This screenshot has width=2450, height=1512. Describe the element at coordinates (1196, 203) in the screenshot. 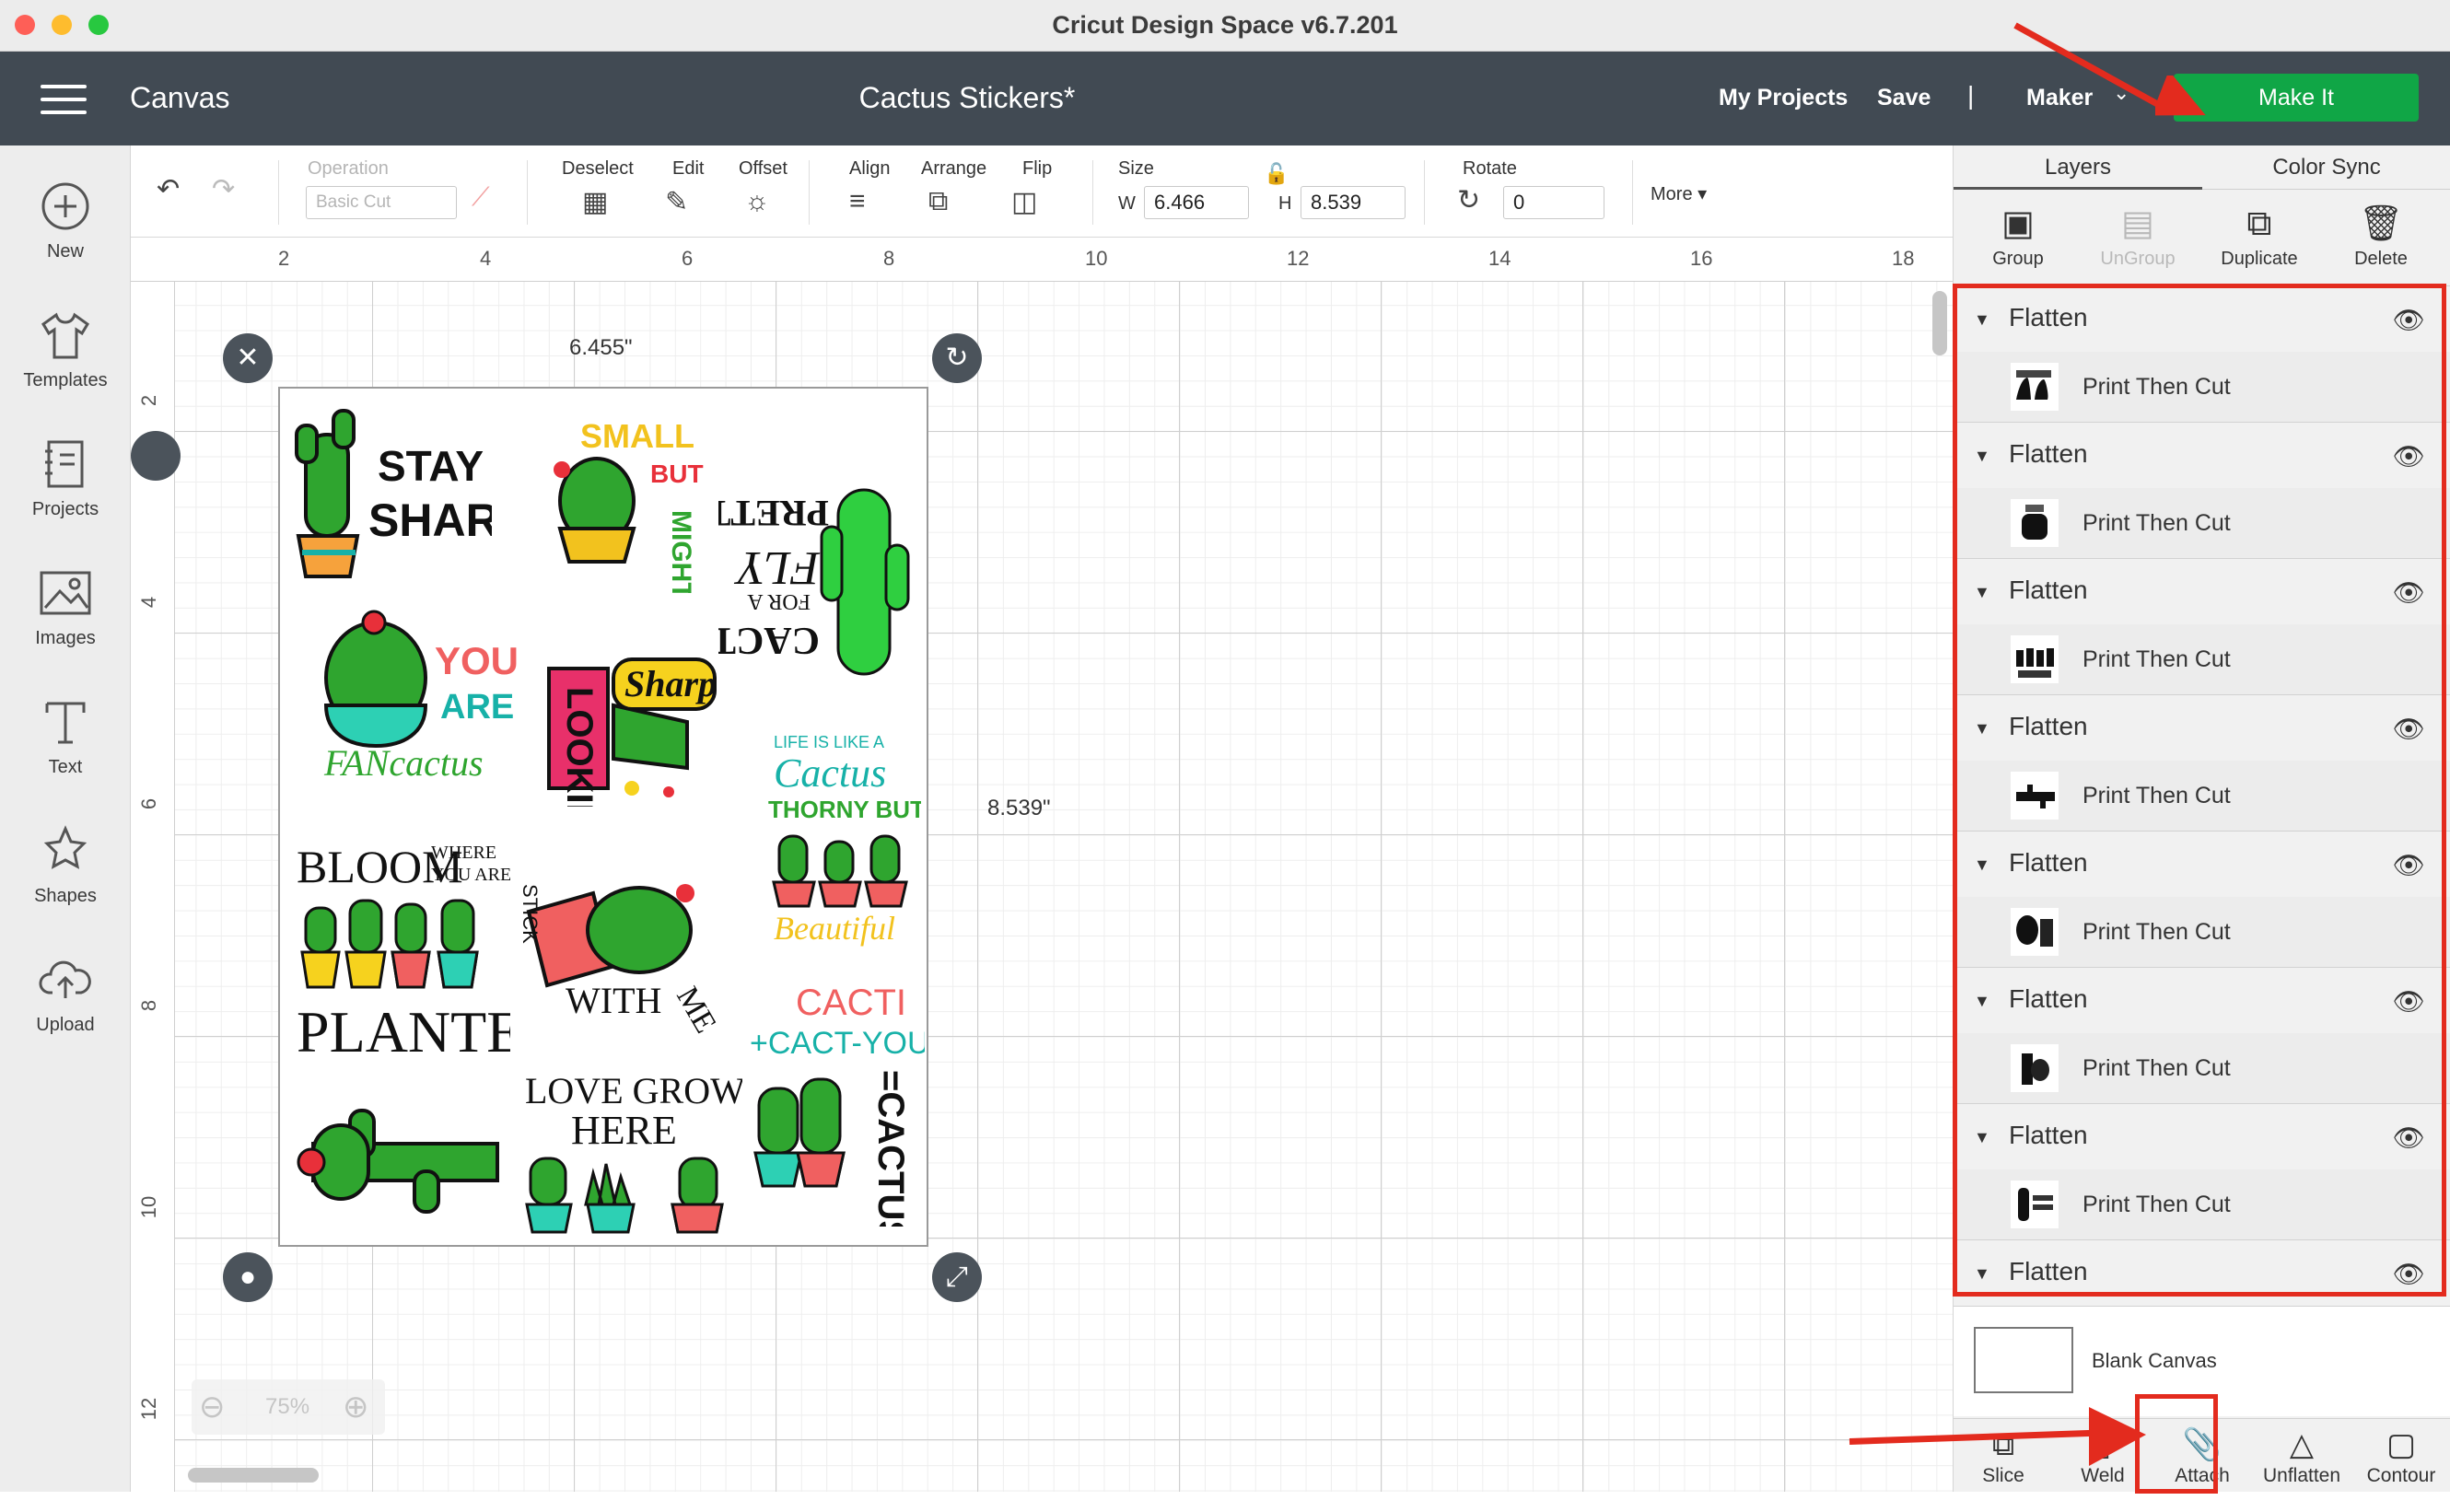

I see `width-input: 6.466` at that location.